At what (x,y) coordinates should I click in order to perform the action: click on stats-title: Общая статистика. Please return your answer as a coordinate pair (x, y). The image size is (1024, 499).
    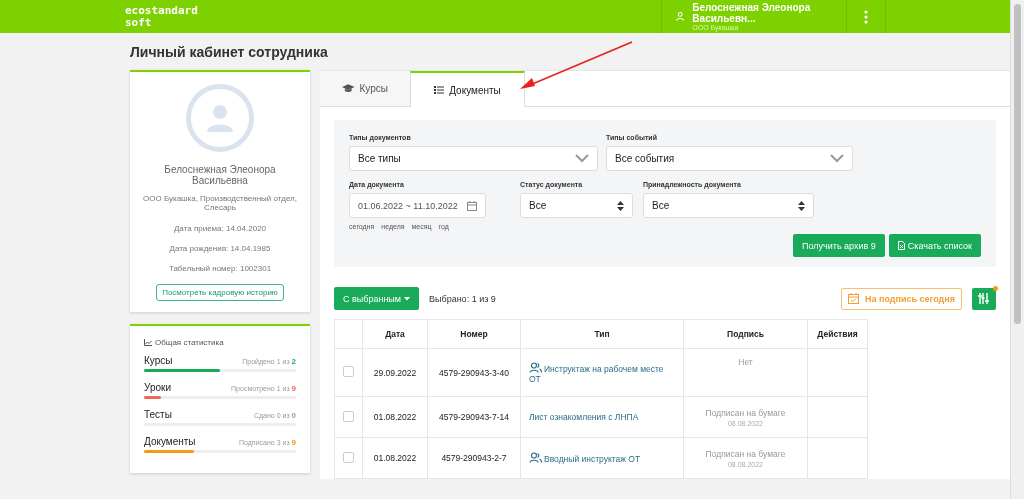
    Looking at the image, I should click on (189, 342).